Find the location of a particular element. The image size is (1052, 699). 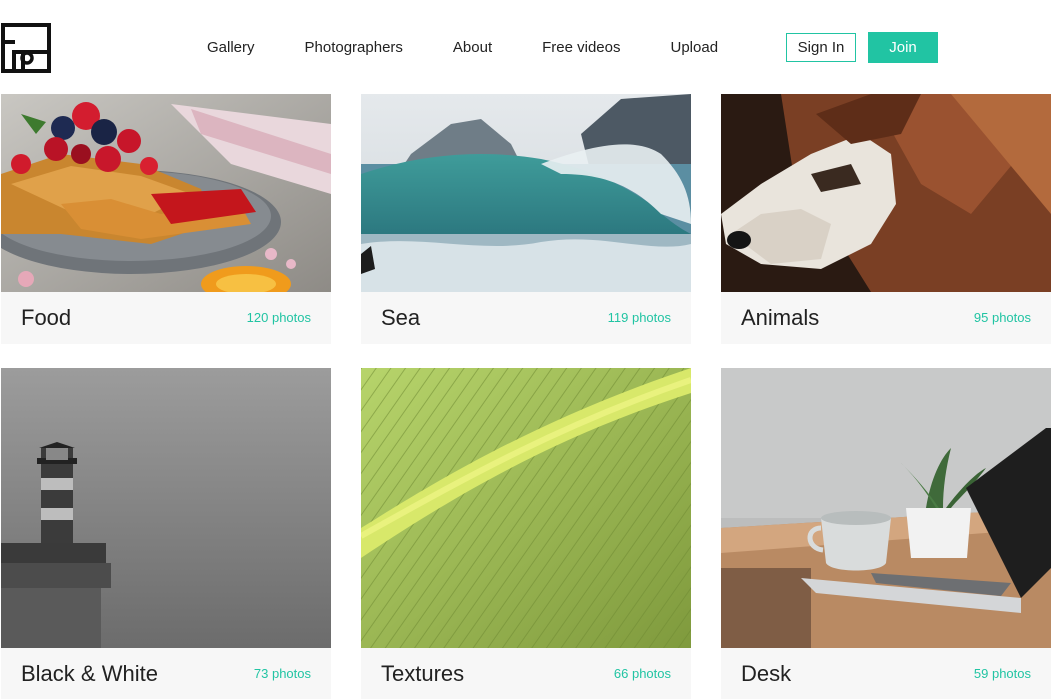

category-card-food: Food 120 photos is located at coordinates (166, 219).